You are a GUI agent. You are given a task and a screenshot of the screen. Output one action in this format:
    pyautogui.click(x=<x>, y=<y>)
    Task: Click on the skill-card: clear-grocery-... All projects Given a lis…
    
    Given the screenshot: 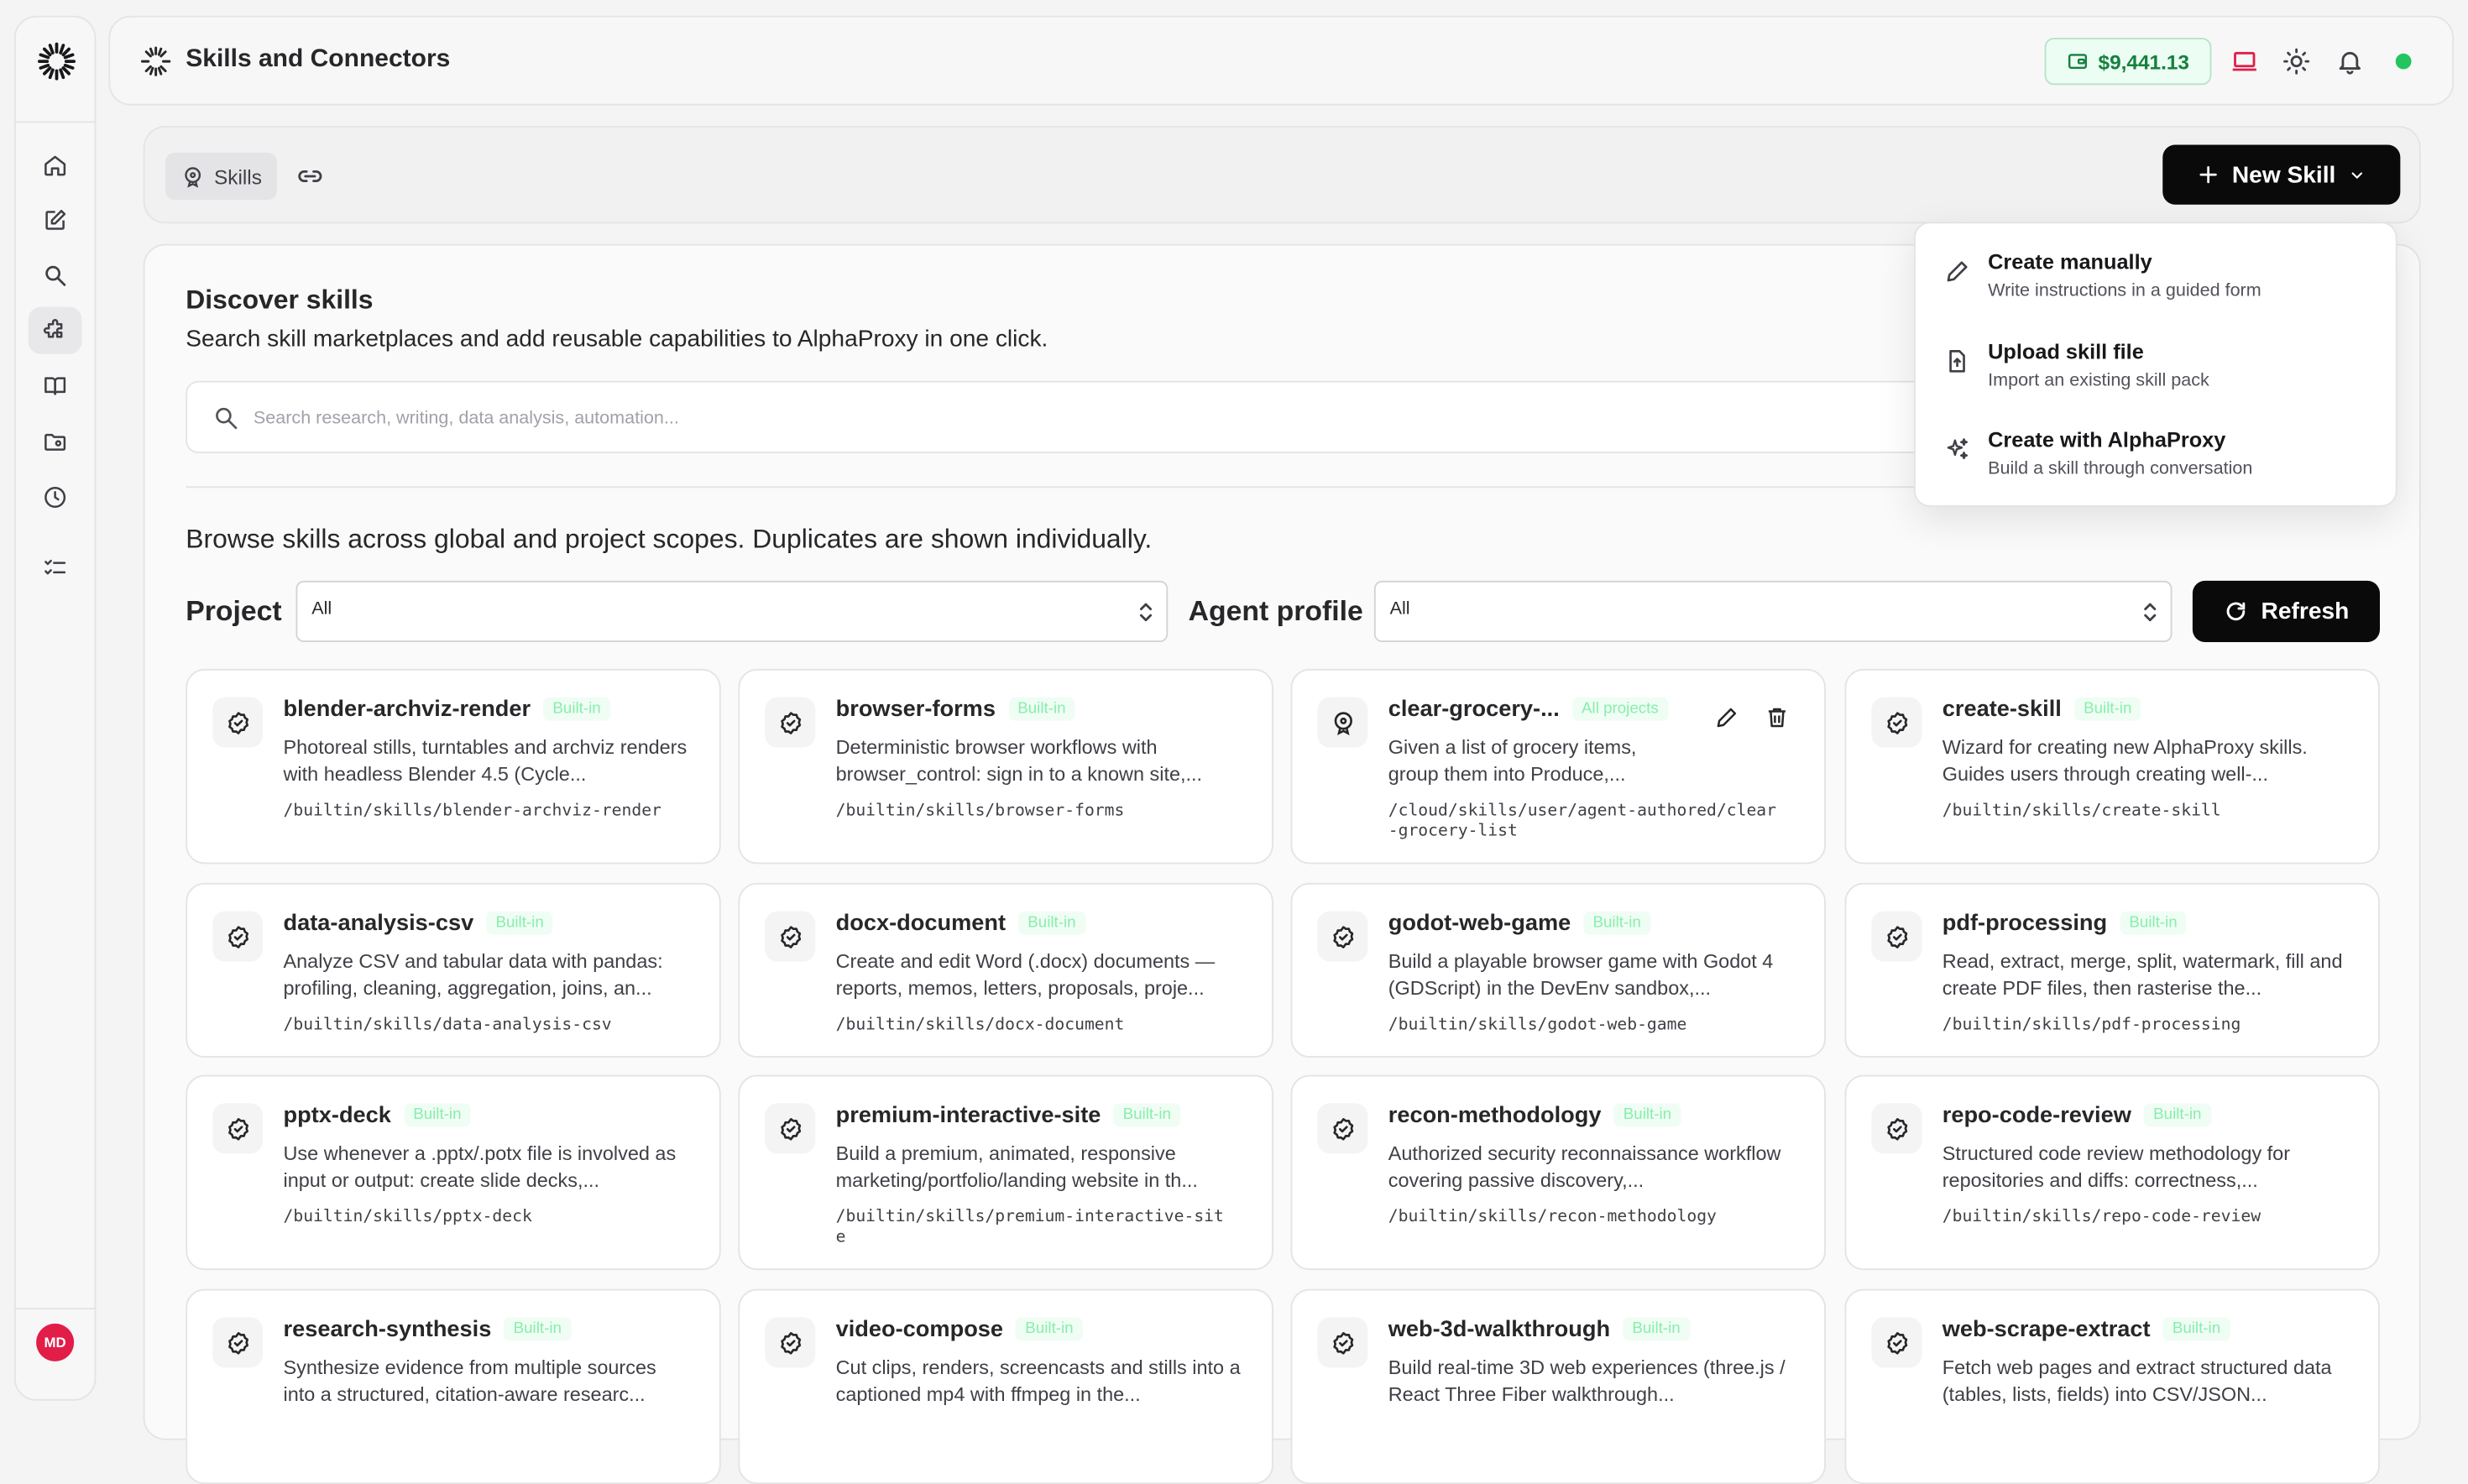 What is the action you would take?
    pyautogui.click(x=1558, y=766)
    